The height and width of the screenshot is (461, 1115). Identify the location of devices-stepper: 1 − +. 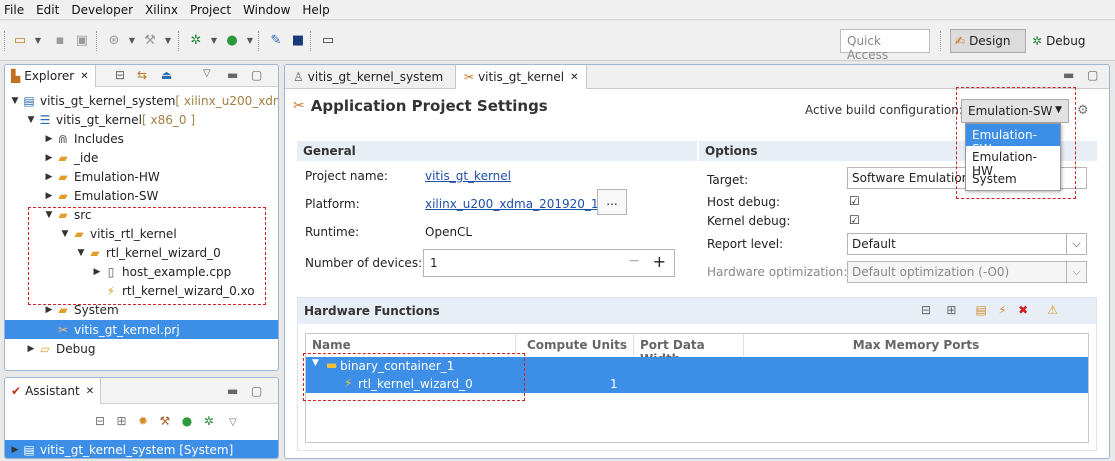
(549, 263).